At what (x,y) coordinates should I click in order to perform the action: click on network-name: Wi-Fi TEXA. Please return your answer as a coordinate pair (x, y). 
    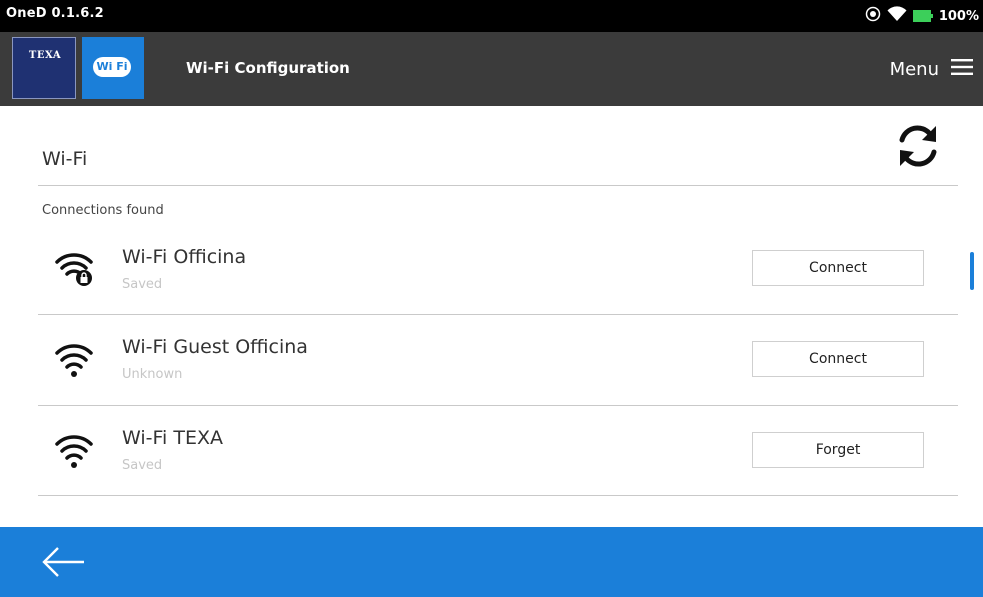
    Looking at the image, I should click on (172, 438).